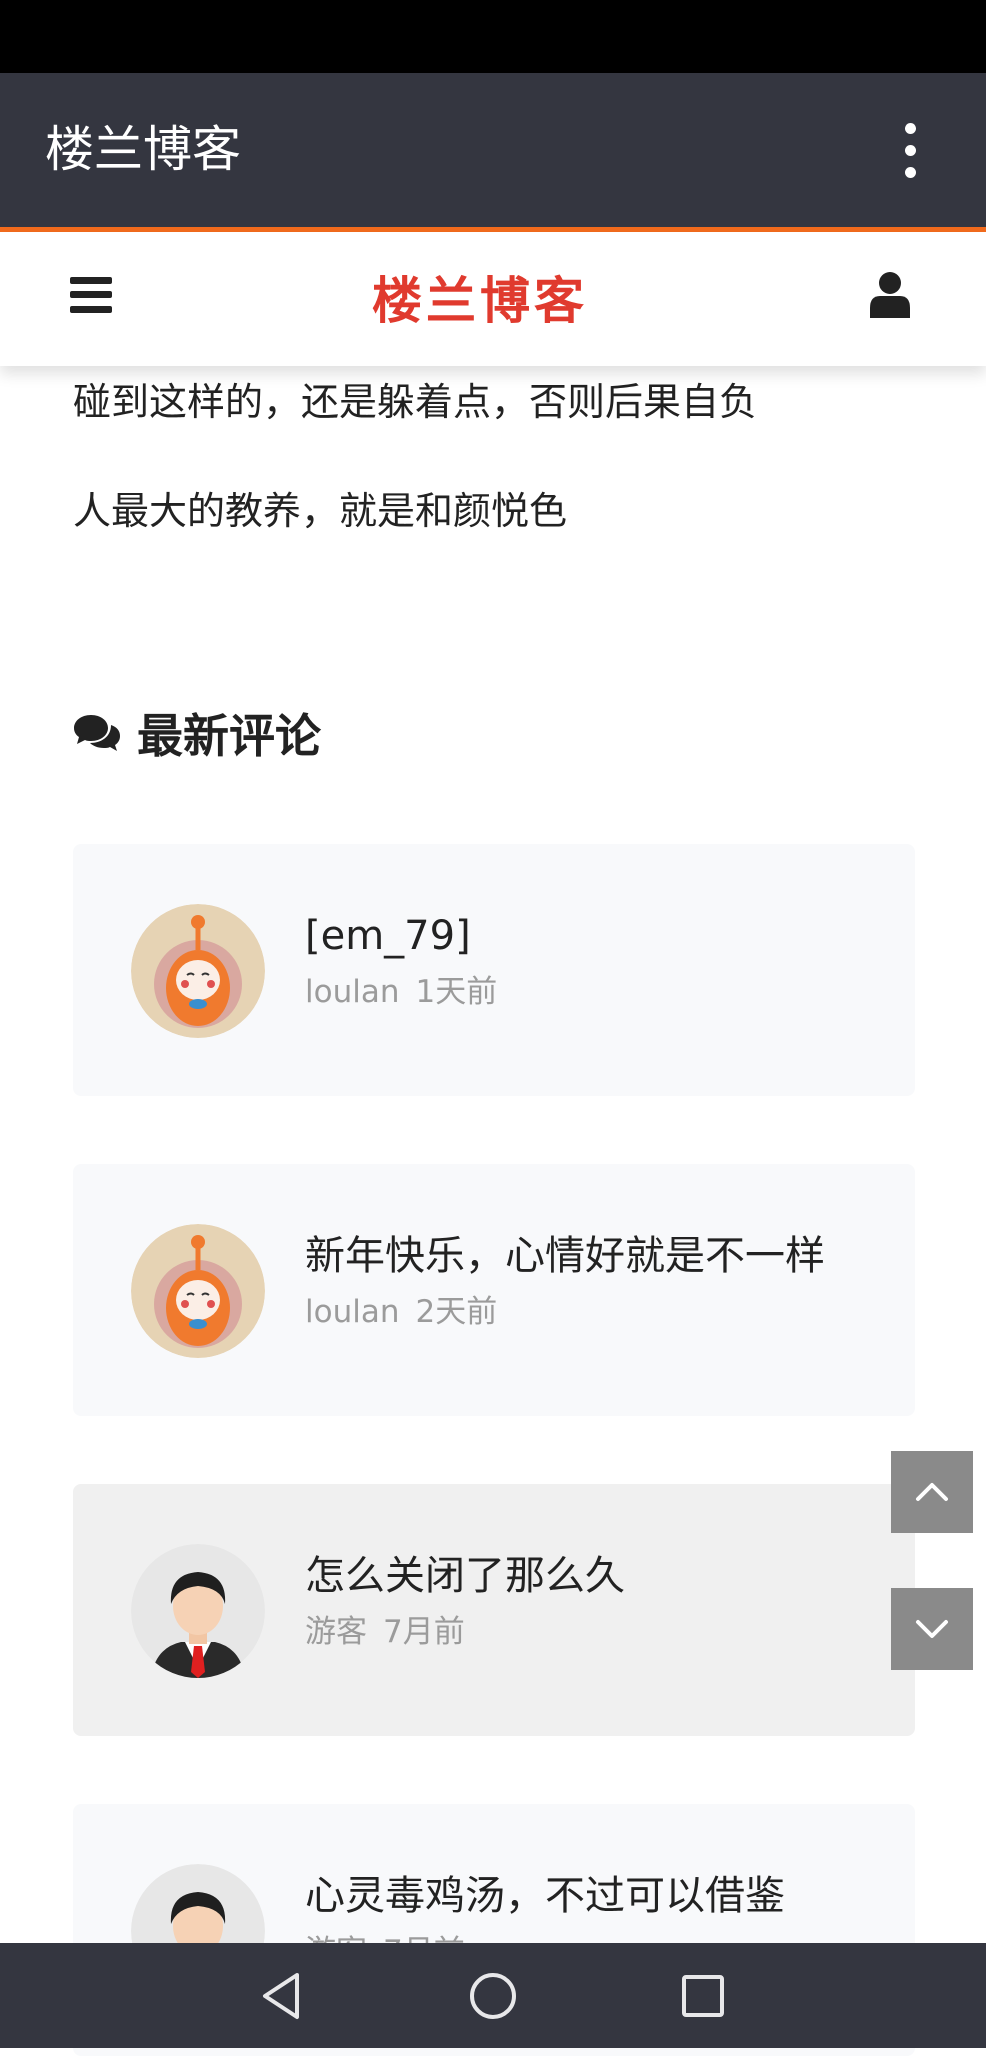 This screenshot has width=986, height=2056. I want to click on comment-time: 7月前, so click(424, 1632).